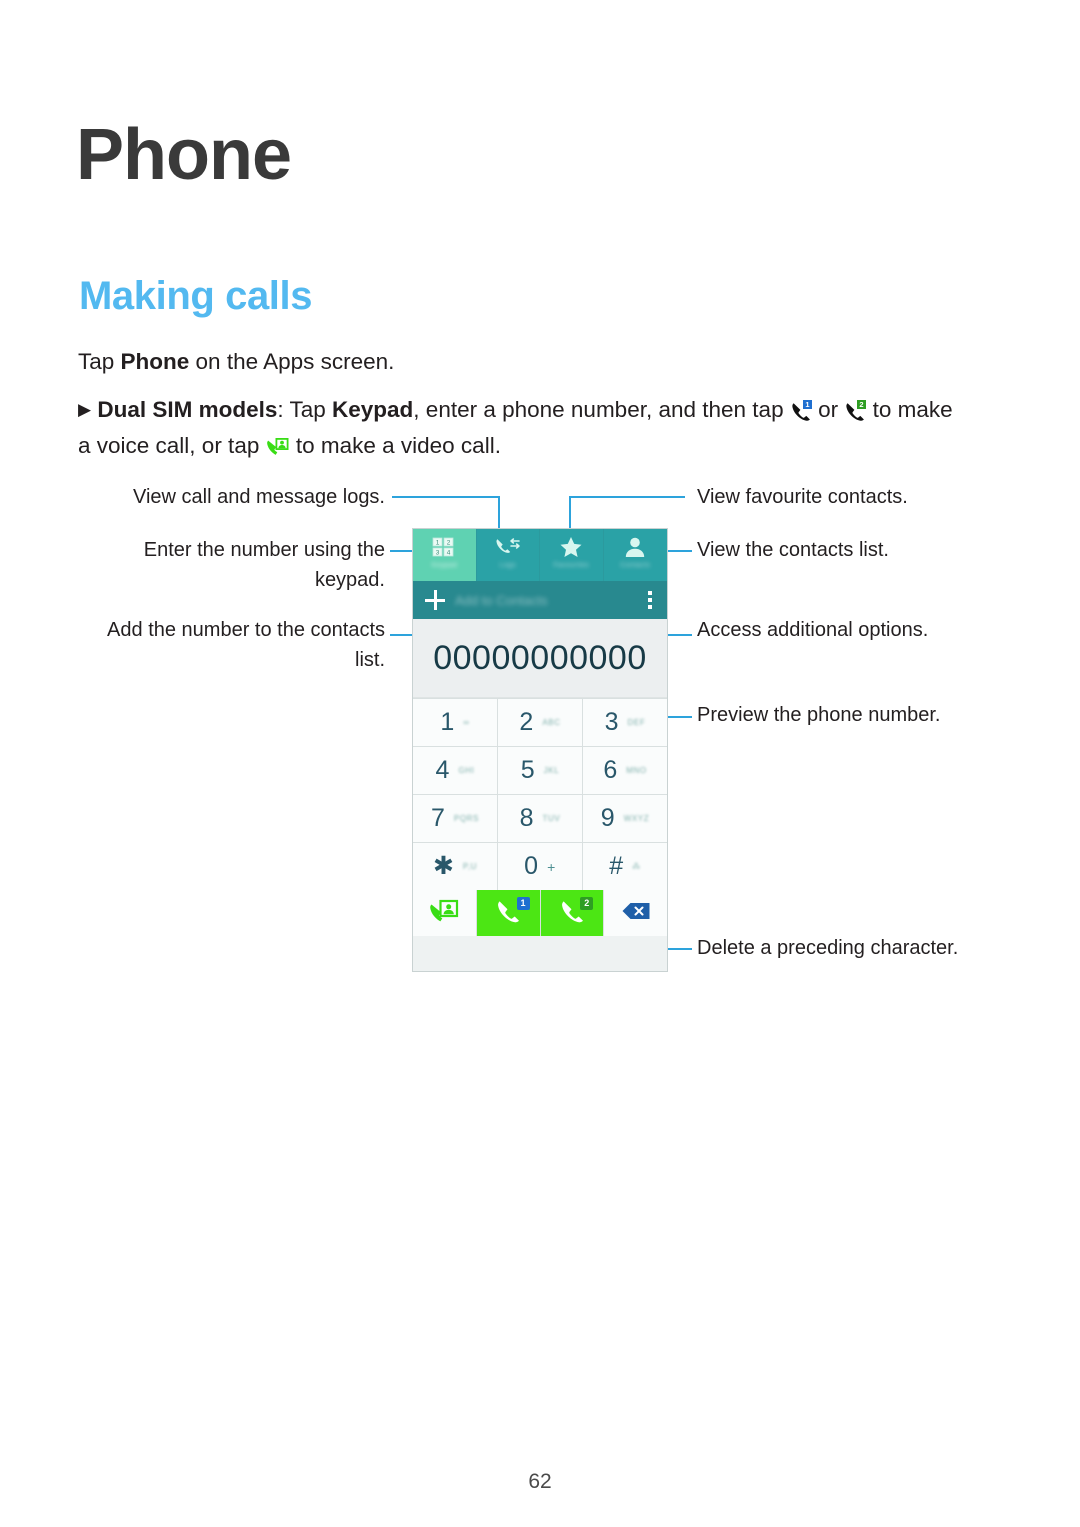 Image resolution: width=1080 pixels, height=1527 pixels. Describe the element at coordinates (466, 770) in the screenshot. I see `key-4-letters: GHI` at that location.